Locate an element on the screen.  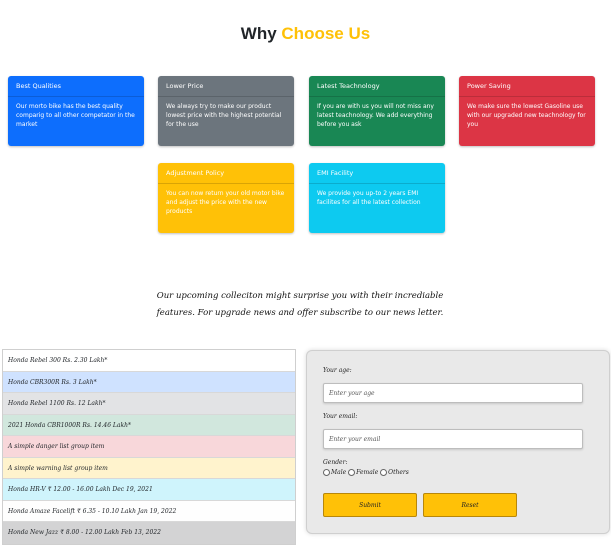
card-title: Lower Price is located at coordinates (226, 86).